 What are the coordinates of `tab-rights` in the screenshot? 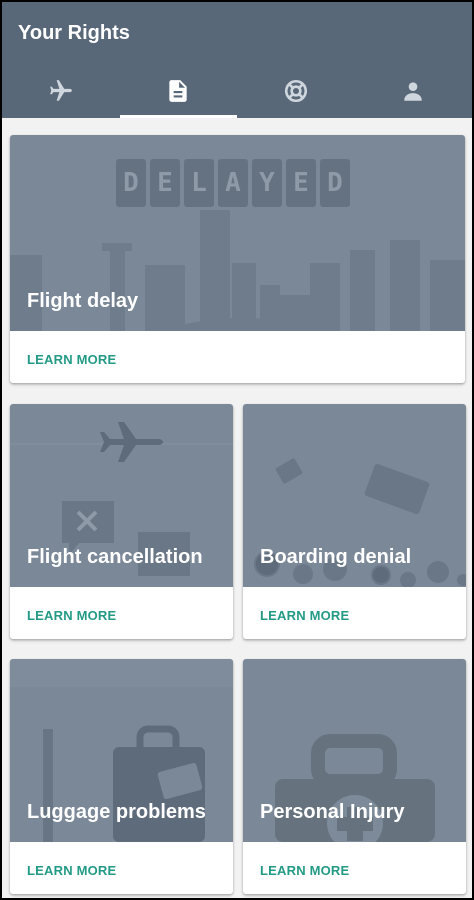 It's located at (178, 91).